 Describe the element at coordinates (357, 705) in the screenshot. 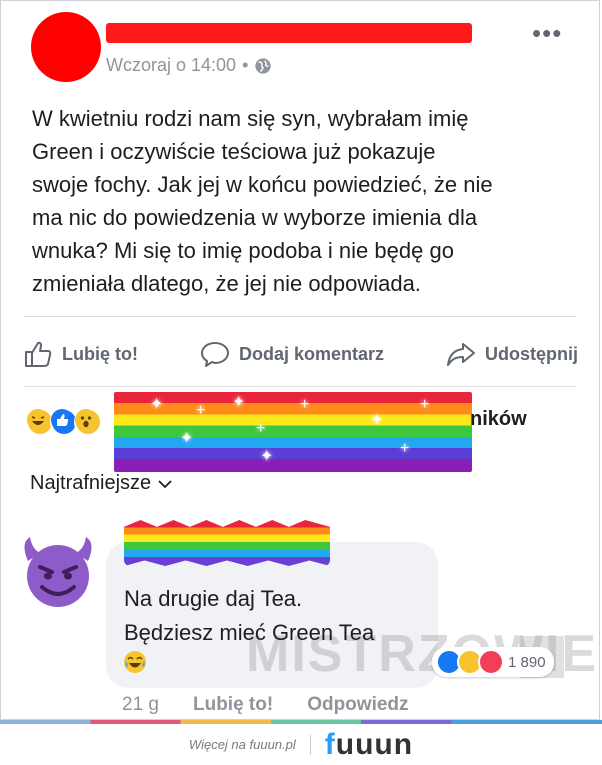

I see `comment-reply-link: Odpowiedz` at that location.